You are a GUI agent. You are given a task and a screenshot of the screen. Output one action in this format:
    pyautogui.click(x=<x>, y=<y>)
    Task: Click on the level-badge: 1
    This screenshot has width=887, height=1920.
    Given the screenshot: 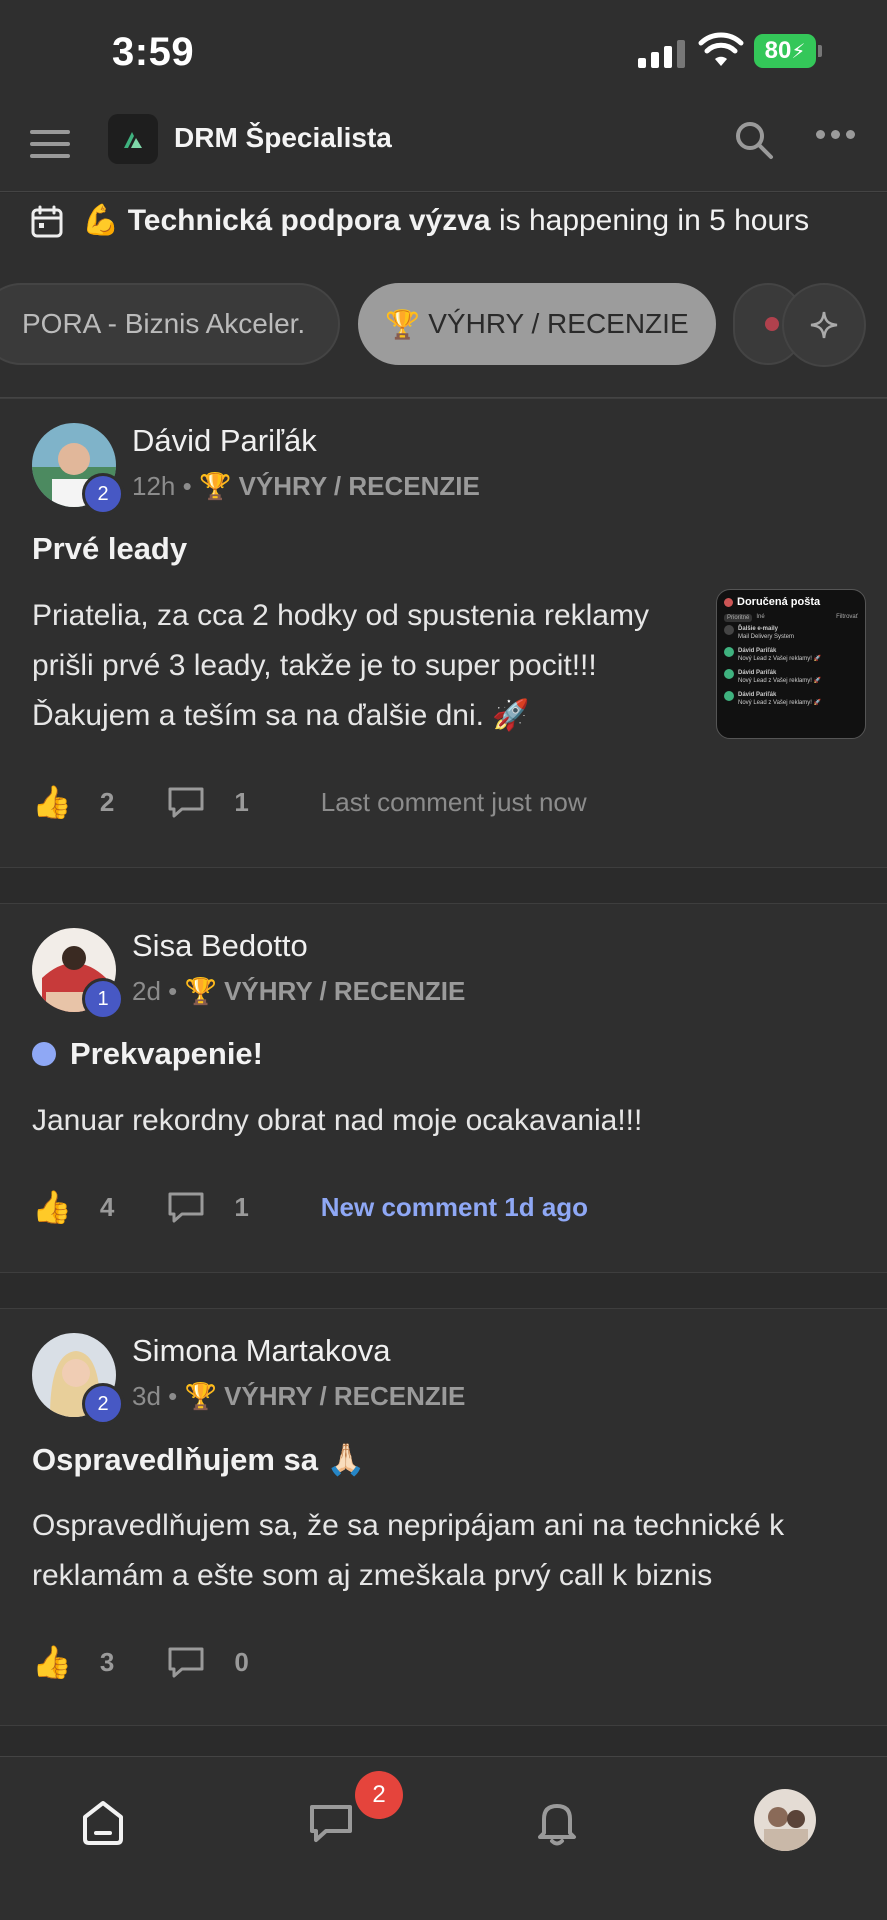 What is the action you would take?
    pyautogui.click(x=103, y=999)
    